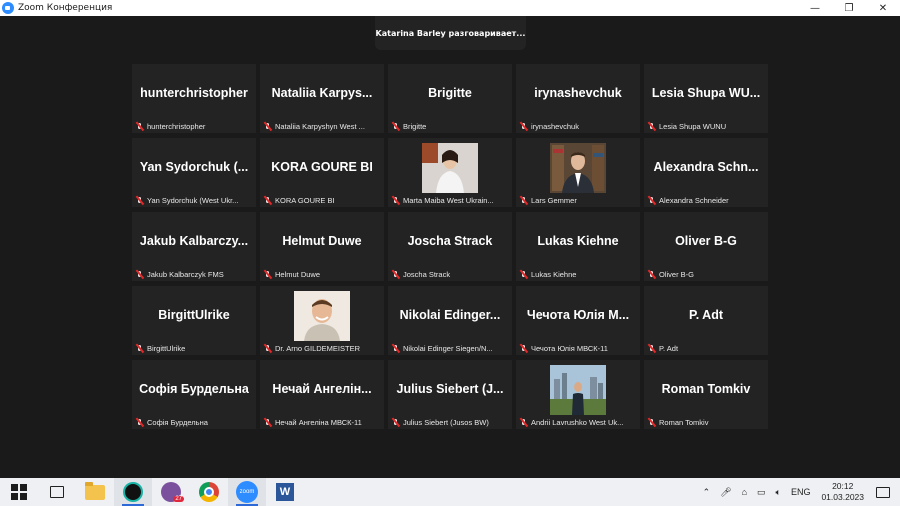 This screenshot has height=506, width=900. What do you see at coordinates (707, 492) in the screenshot?
I see `chevron-up-icon: ⌃` at bounding box center [707, 492].